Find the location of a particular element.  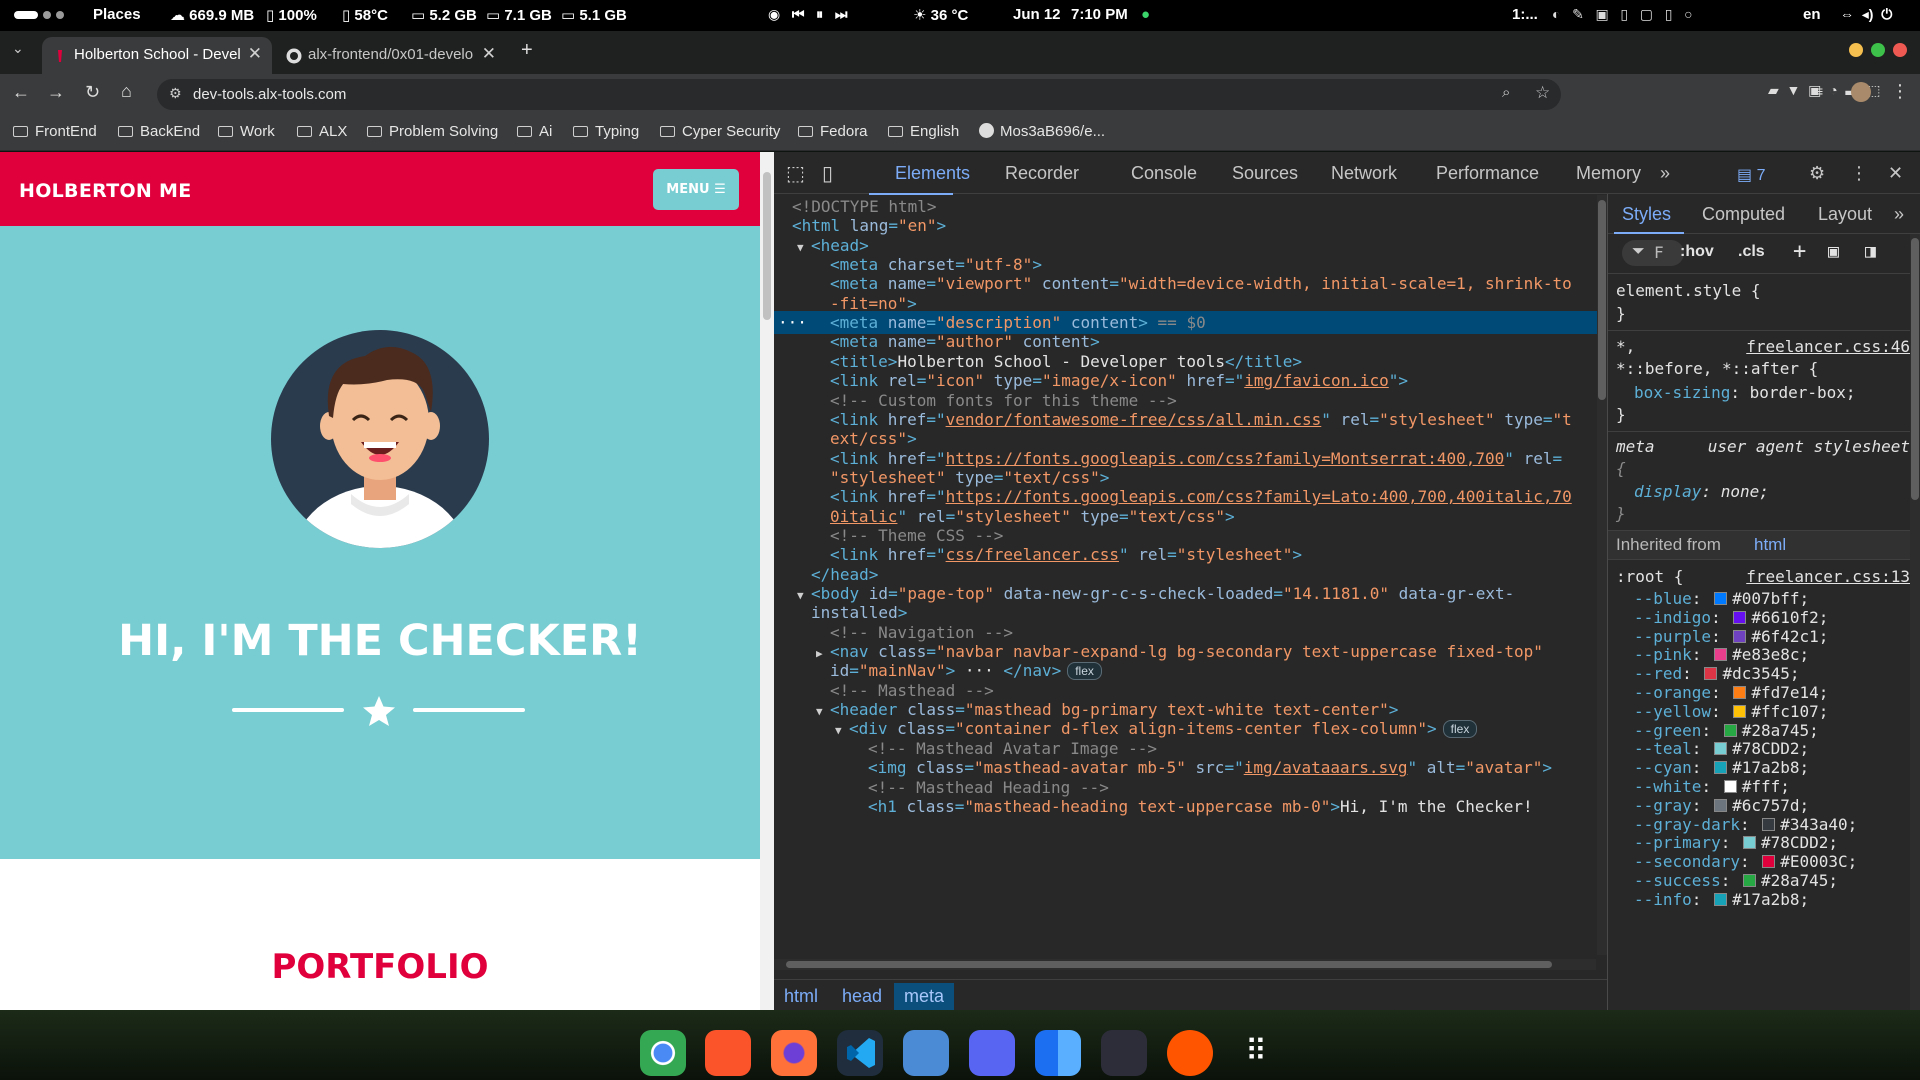

tab-holberton: Holberton School - Devel ✕ is located at coordinates (157, 55).